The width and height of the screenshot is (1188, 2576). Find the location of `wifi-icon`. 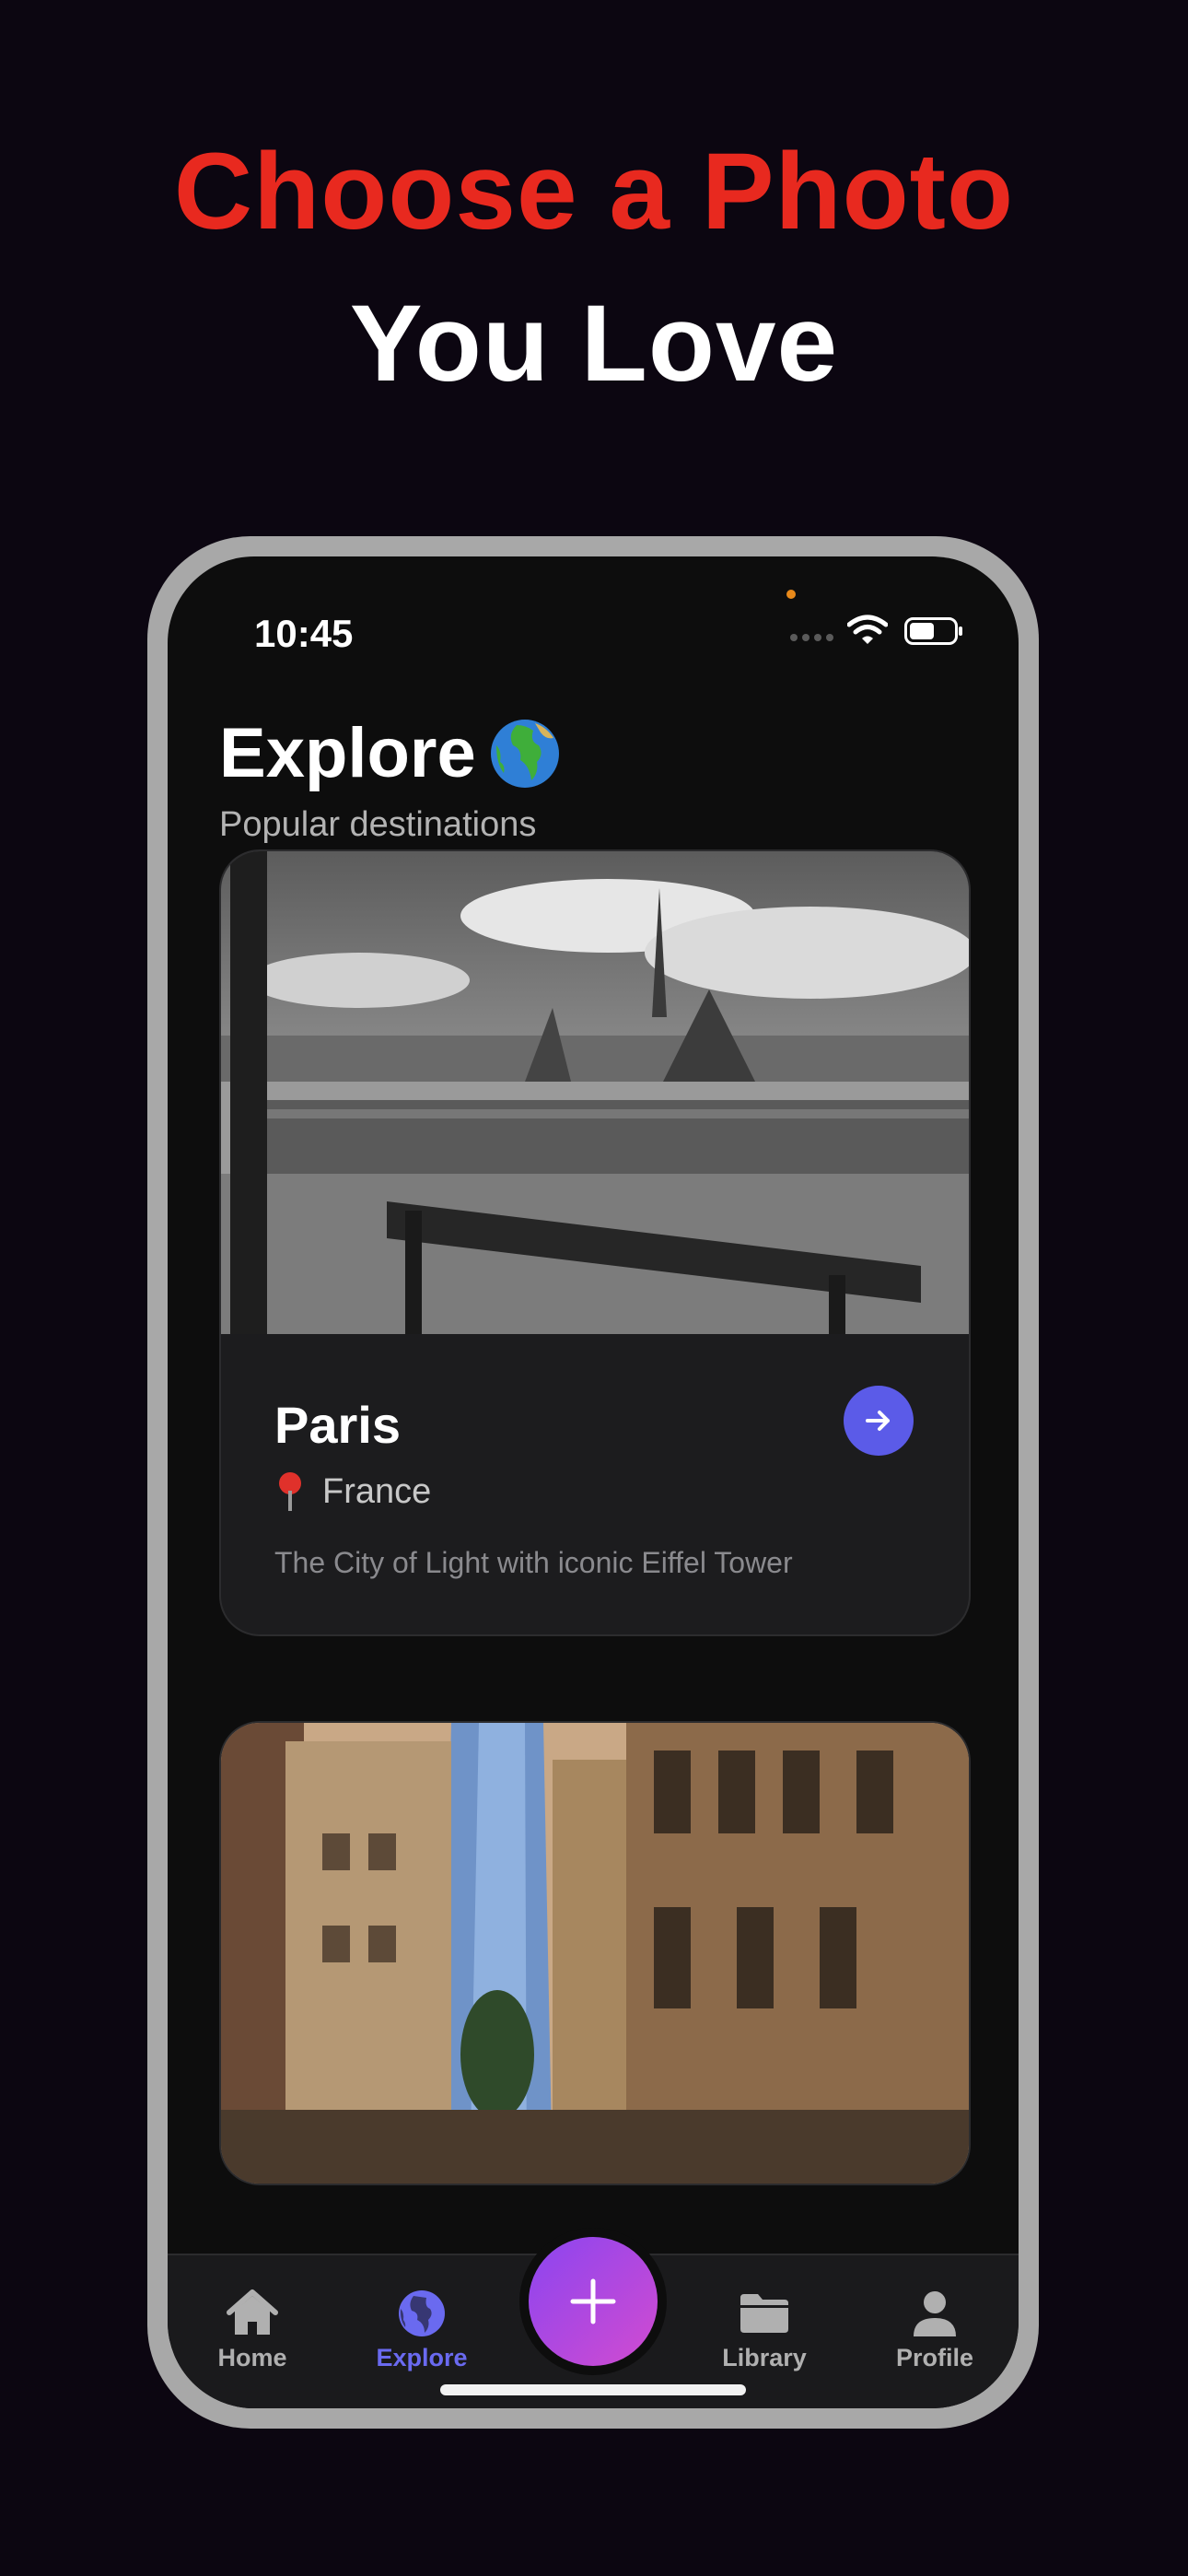

wifi-icon is located at coordinates (867, 629).